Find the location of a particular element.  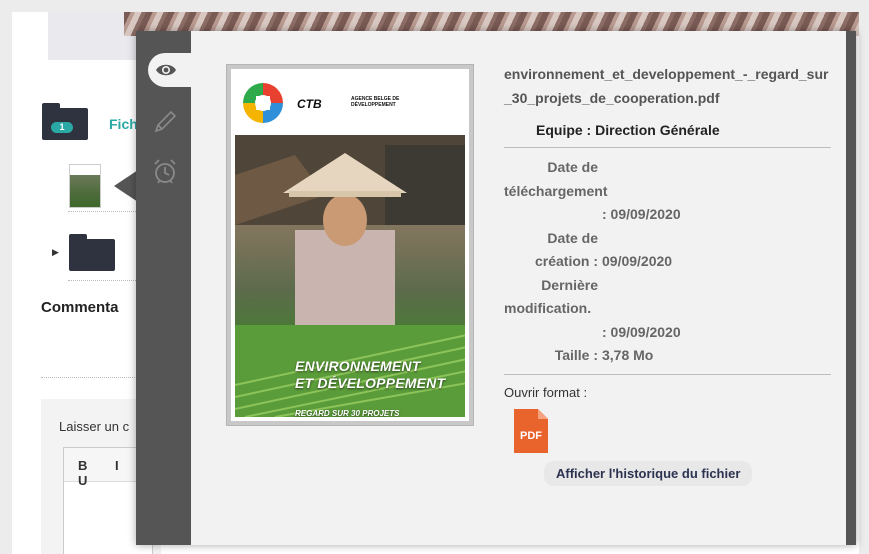

tab-reminder is located at coordinates (165, 172).